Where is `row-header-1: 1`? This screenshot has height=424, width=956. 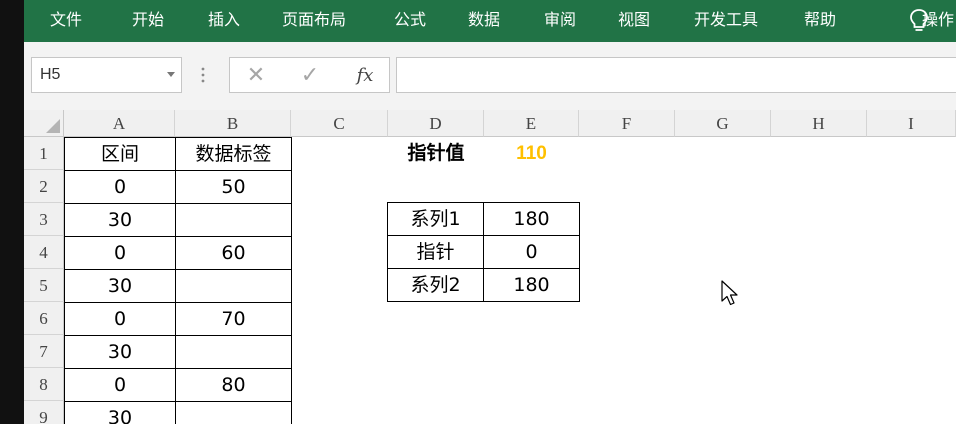
row-header-1: 1 is located at coordinates (44, 153).